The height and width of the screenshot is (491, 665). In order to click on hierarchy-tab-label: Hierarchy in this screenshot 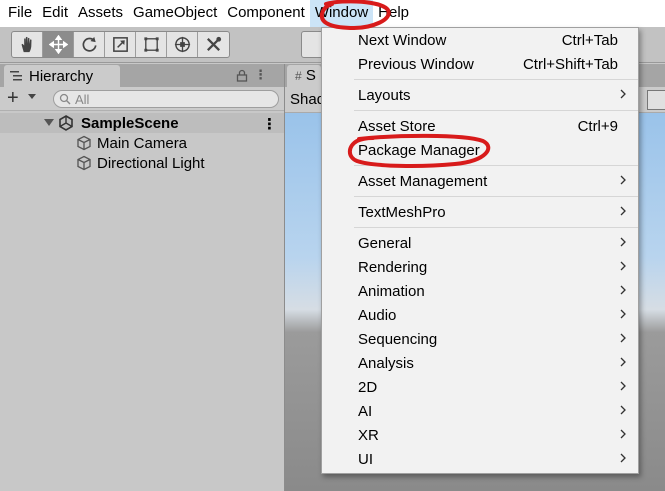, I will do `click(61, 76)`.